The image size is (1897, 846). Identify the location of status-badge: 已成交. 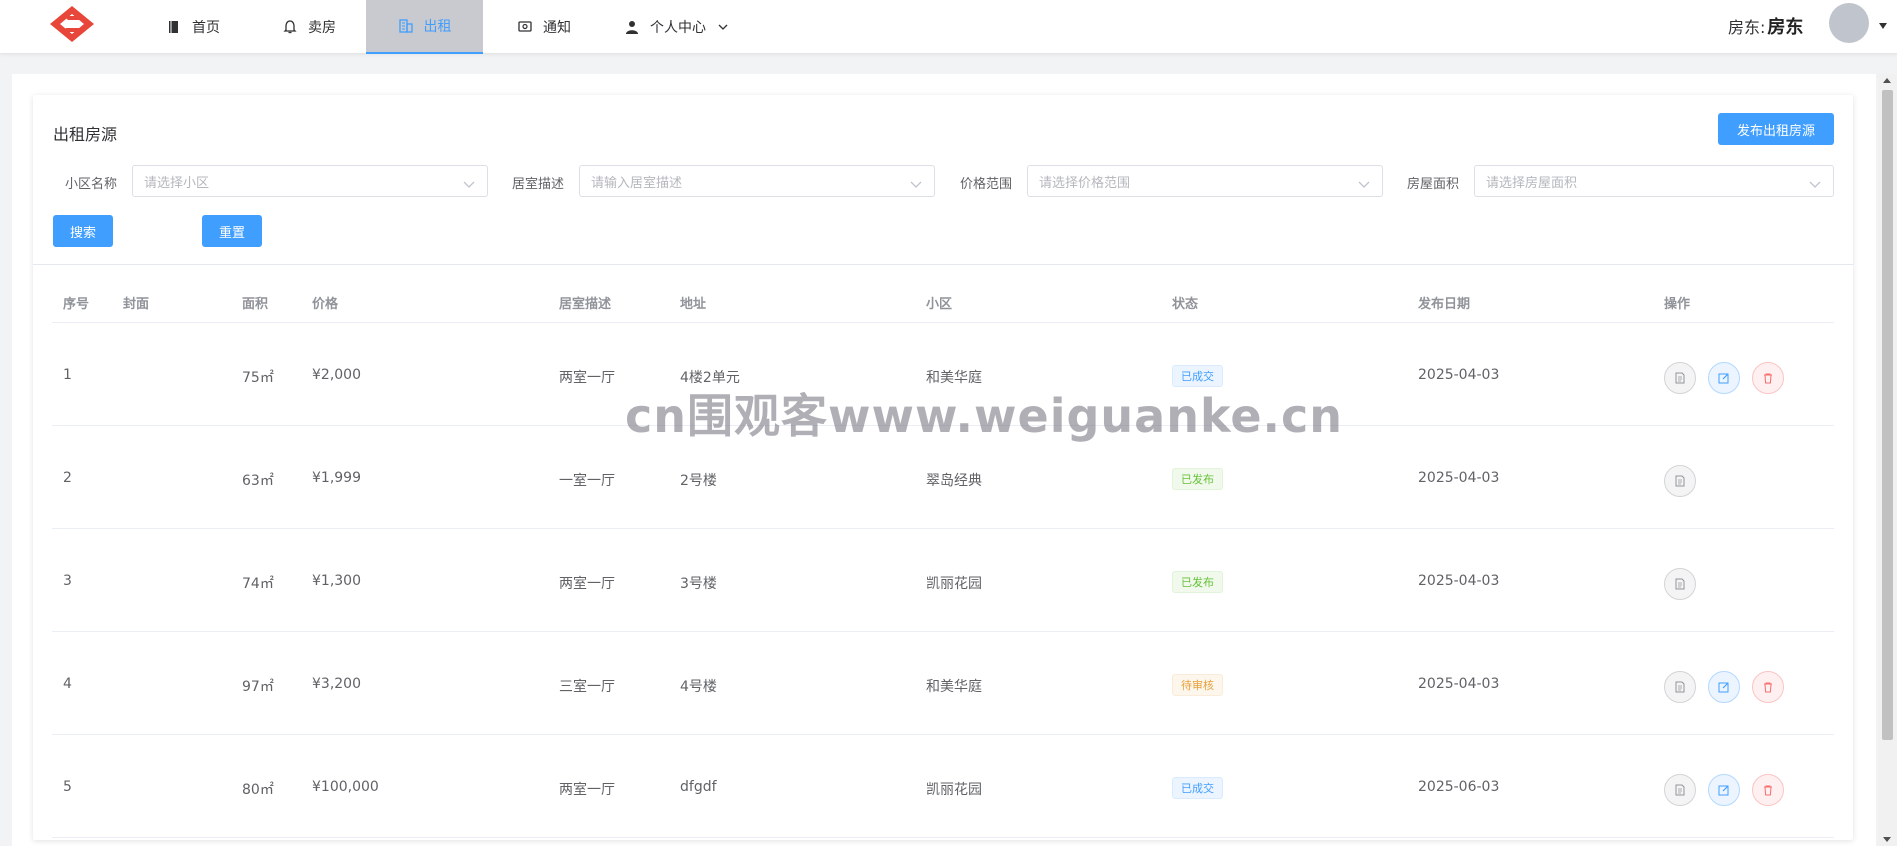
(1197, 788).